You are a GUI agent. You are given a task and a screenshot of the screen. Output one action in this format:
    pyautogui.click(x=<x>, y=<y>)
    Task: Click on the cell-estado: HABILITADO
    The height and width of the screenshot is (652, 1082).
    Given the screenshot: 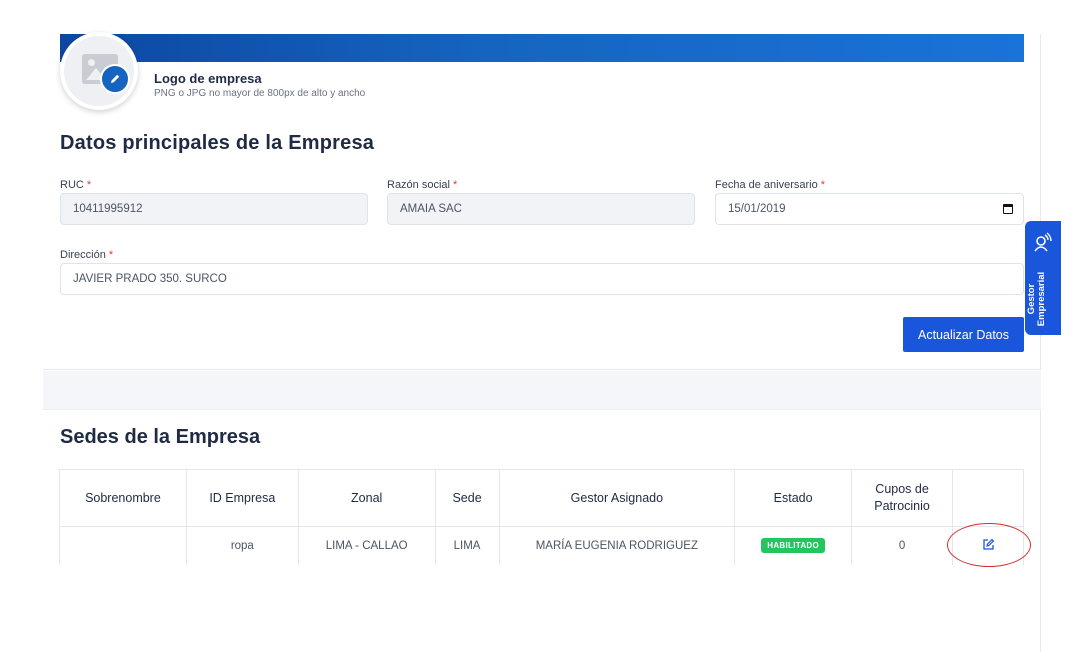 What is the action you would take?
    pyautogui.click(x=793, y=545)
    